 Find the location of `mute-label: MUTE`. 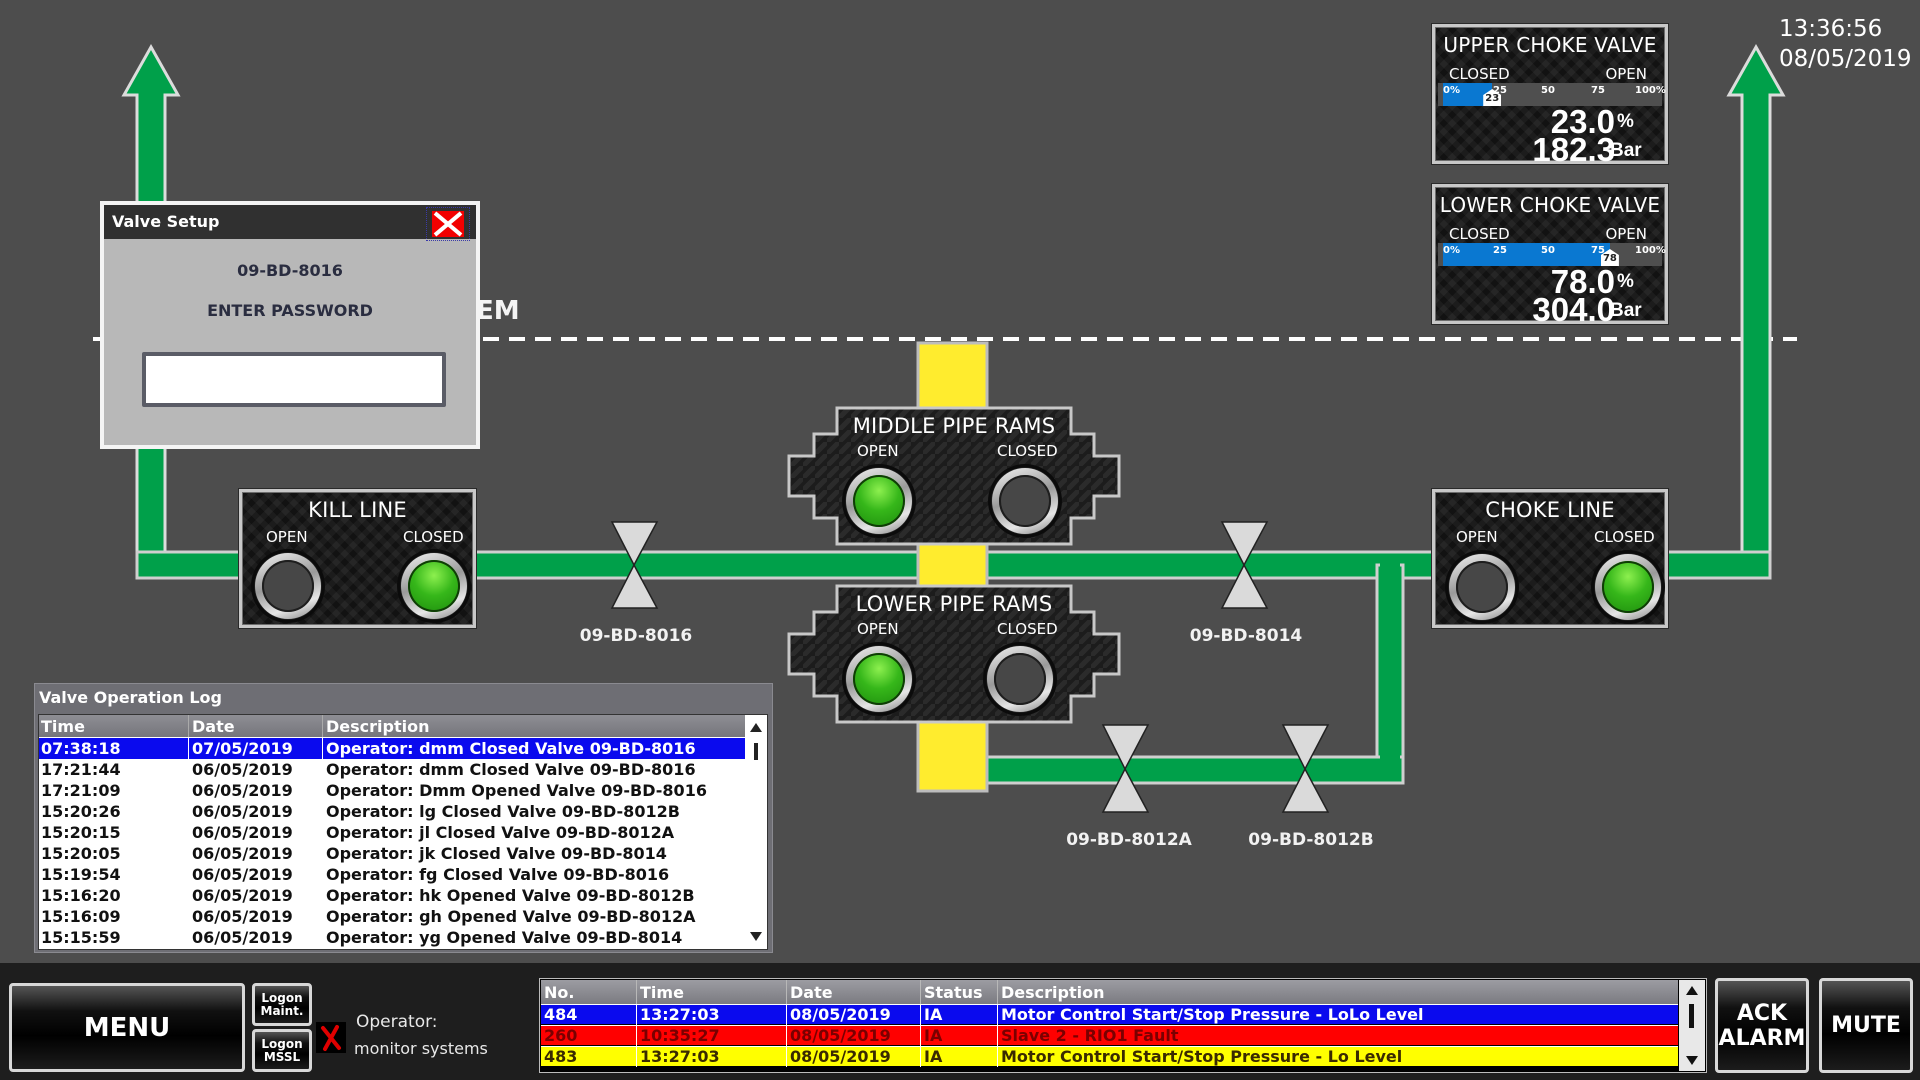

mute-label: MUTE is located at coordinates (1866, 1025).